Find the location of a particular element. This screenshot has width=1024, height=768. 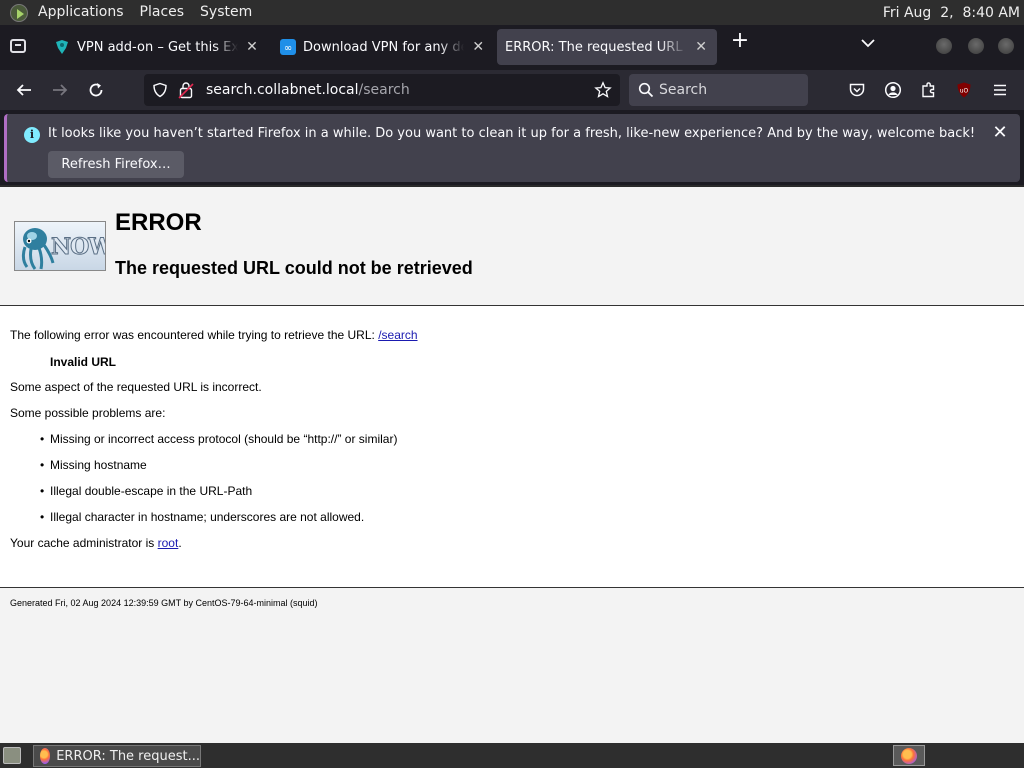

close-window-button is located at coordinates (1006, 46).